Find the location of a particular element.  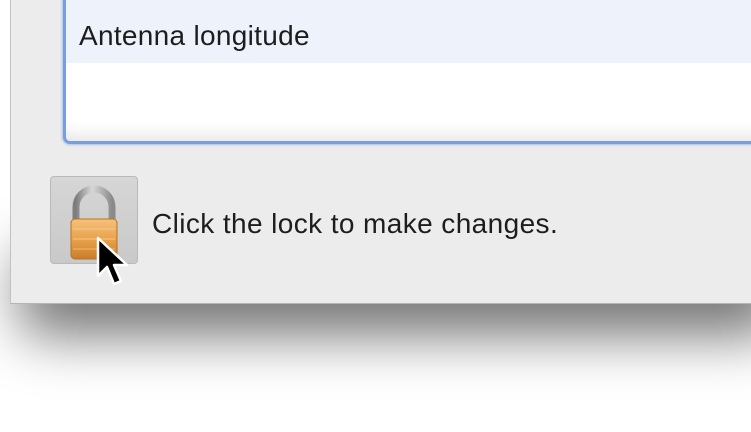

lock-hint-text: Click the lock to make changes. is located at coordinates (355, 223).